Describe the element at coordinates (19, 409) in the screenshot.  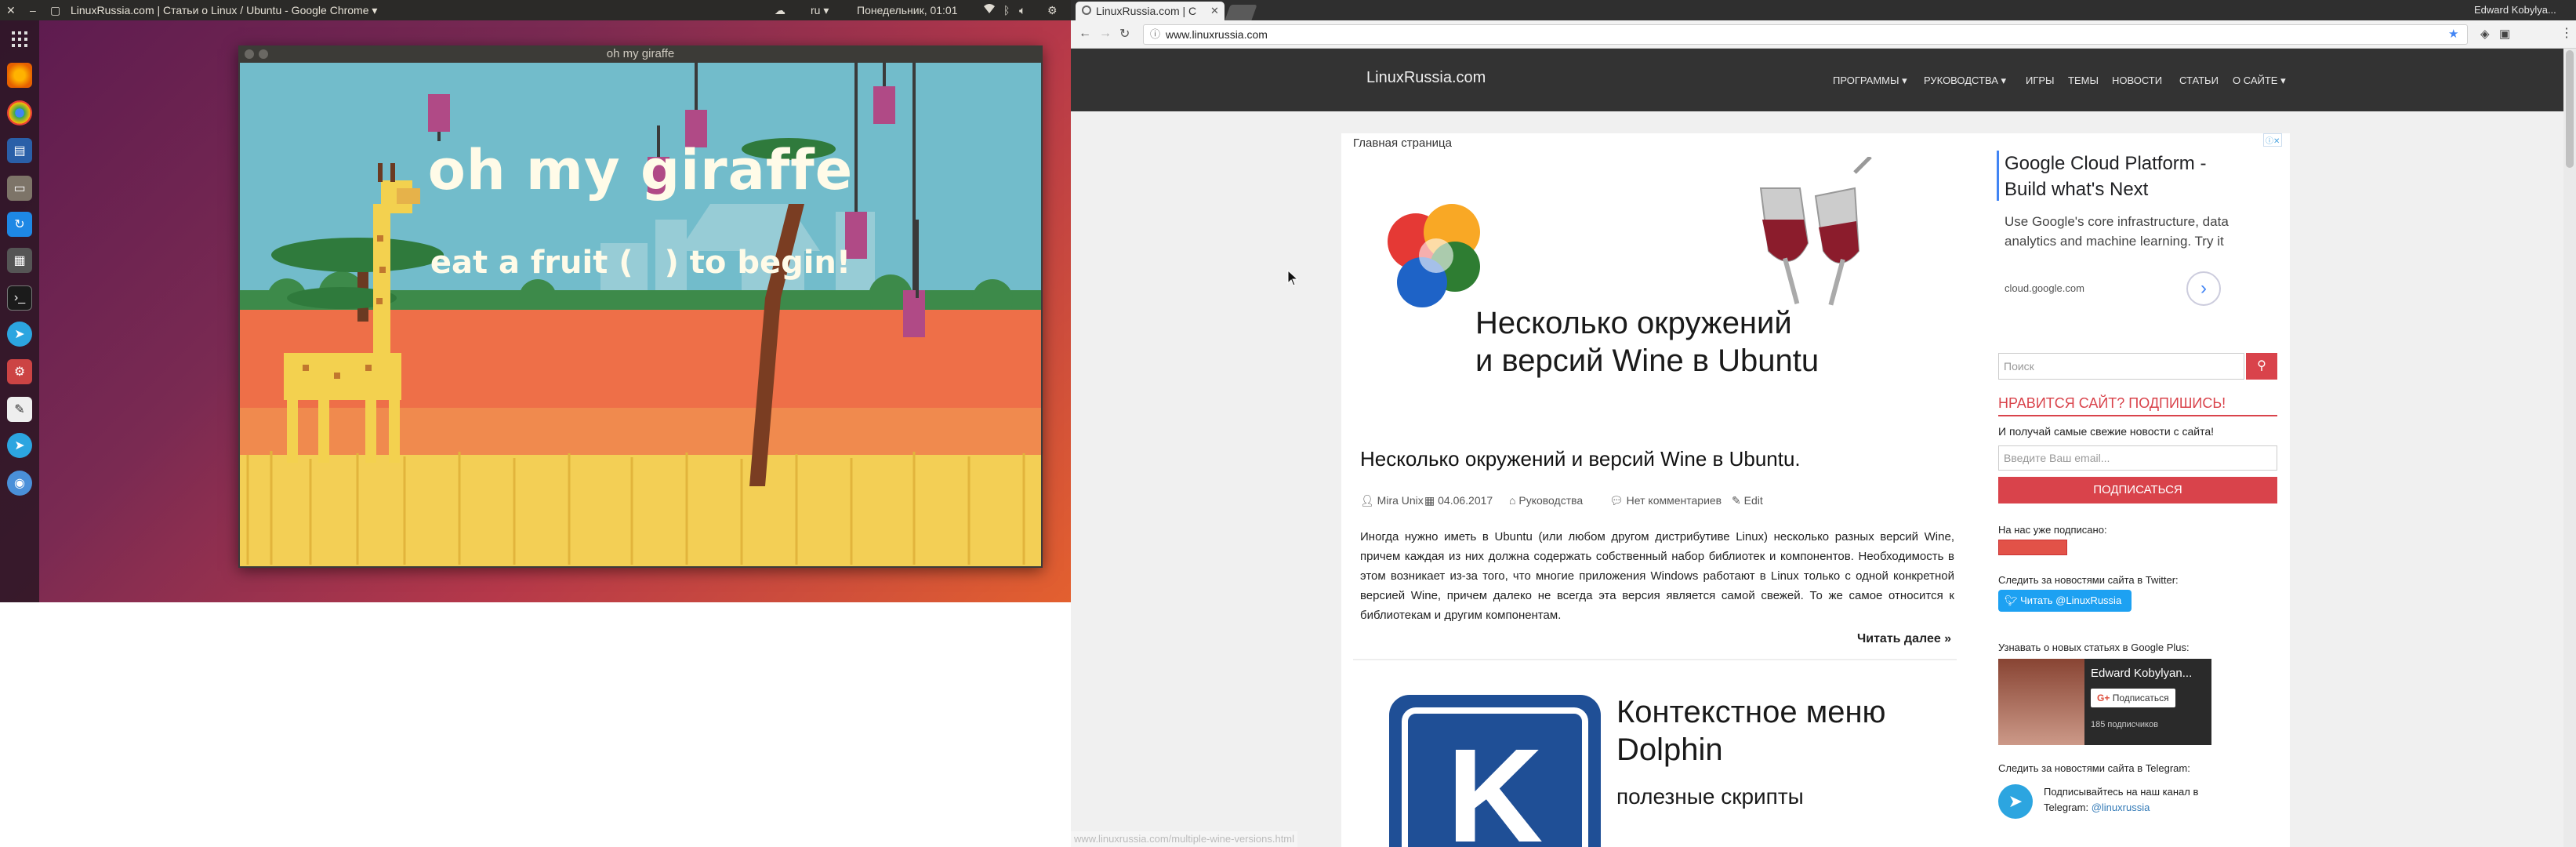
I see `text-editor-icon: ✎` at that location.